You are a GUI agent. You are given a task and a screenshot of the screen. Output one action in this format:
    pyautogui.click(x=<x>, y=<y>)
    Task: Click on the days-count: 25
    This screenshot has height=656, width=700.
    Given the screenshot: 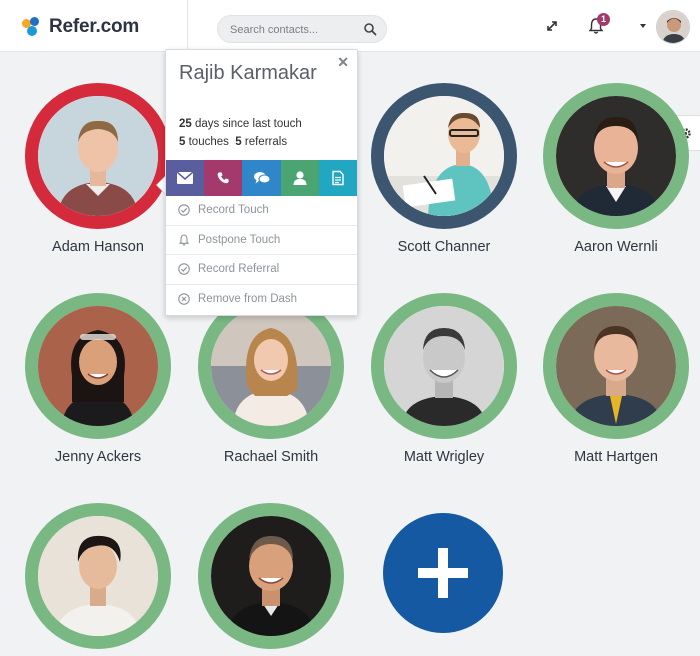 What is the action you would take?
    pyautogui.click(x=185, y=124)
    